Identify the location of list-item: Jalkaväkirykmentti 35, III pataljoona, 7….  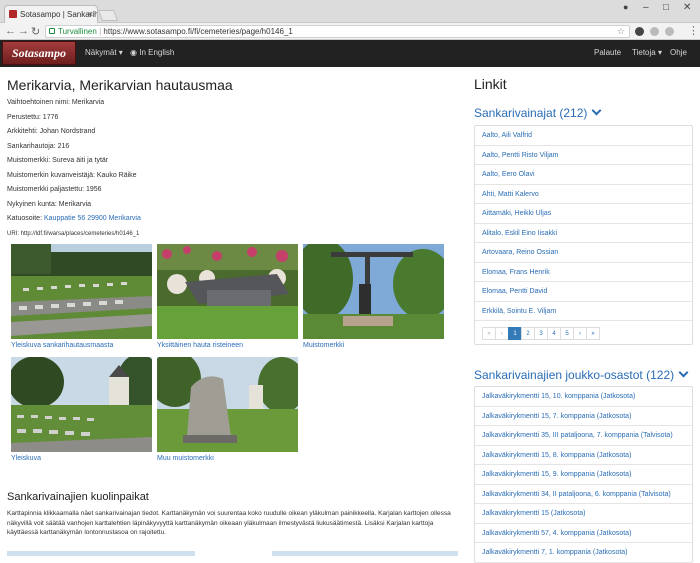
(583, 436).